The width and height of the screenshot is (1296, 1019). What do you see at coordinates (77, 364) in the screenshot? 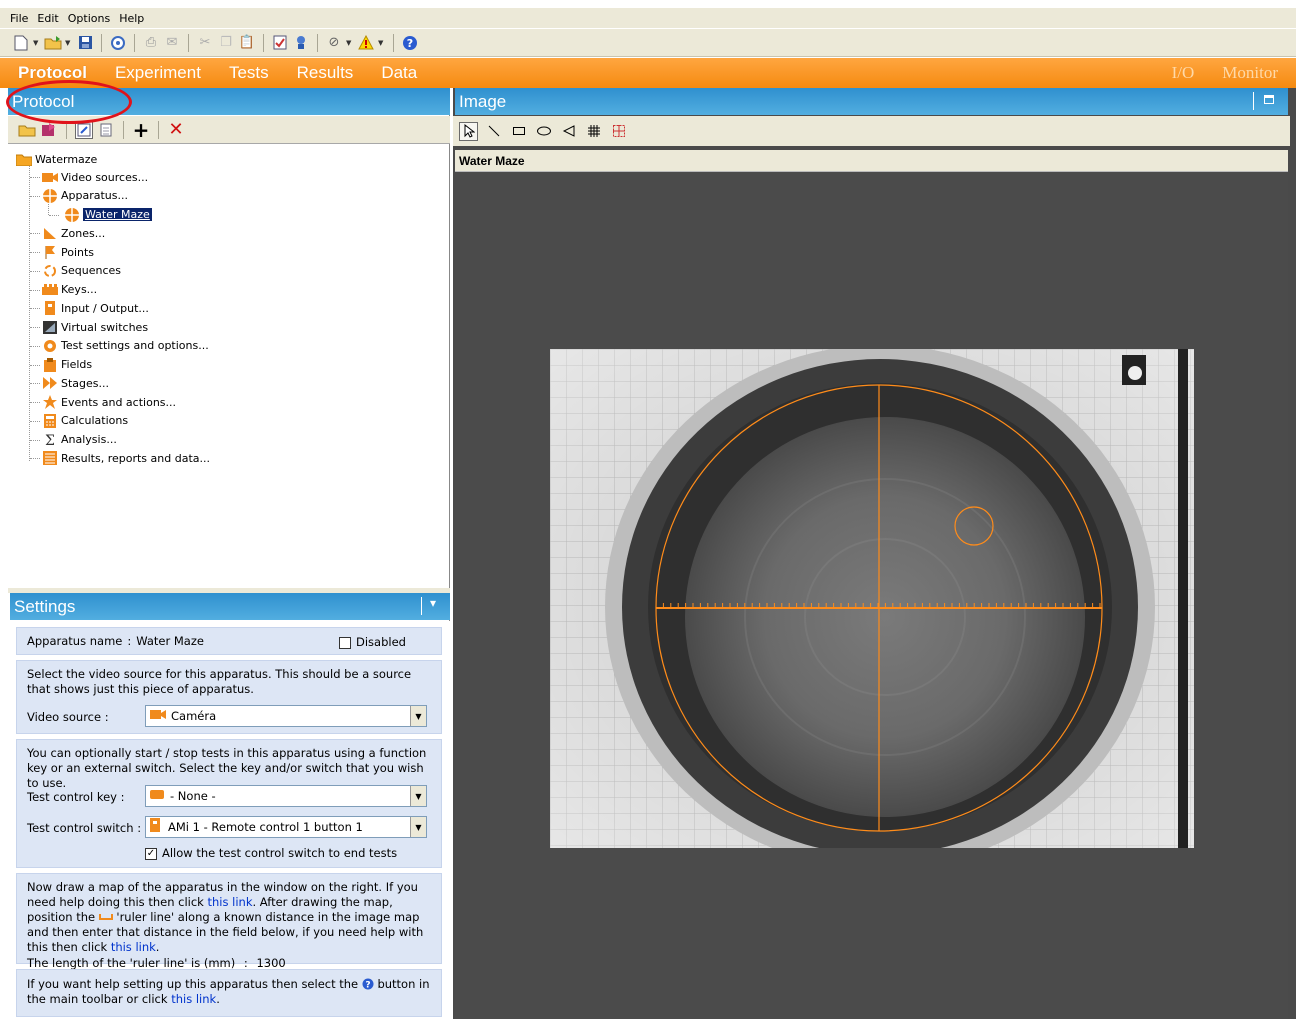
I see `tree-item-label: Fields` at bounding box center [77, 364].